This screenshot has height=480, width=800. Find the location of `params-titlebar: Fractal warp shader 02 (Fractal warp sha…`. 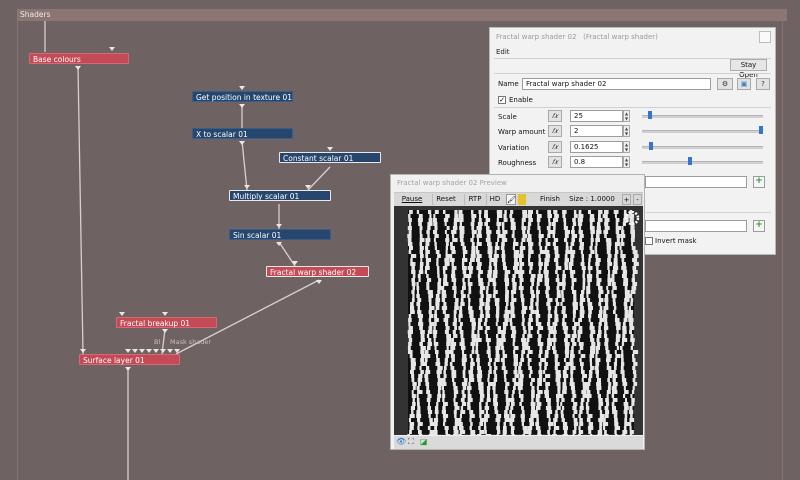

params-titlebar: Fractal warp shader 02 (Fractal warp sha… is located at coordinates (632, 37).